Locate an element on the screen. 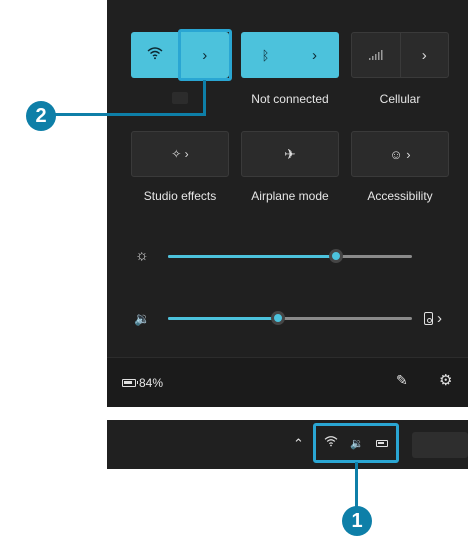  cellular-tile: › is located at coordinates (400, 55).